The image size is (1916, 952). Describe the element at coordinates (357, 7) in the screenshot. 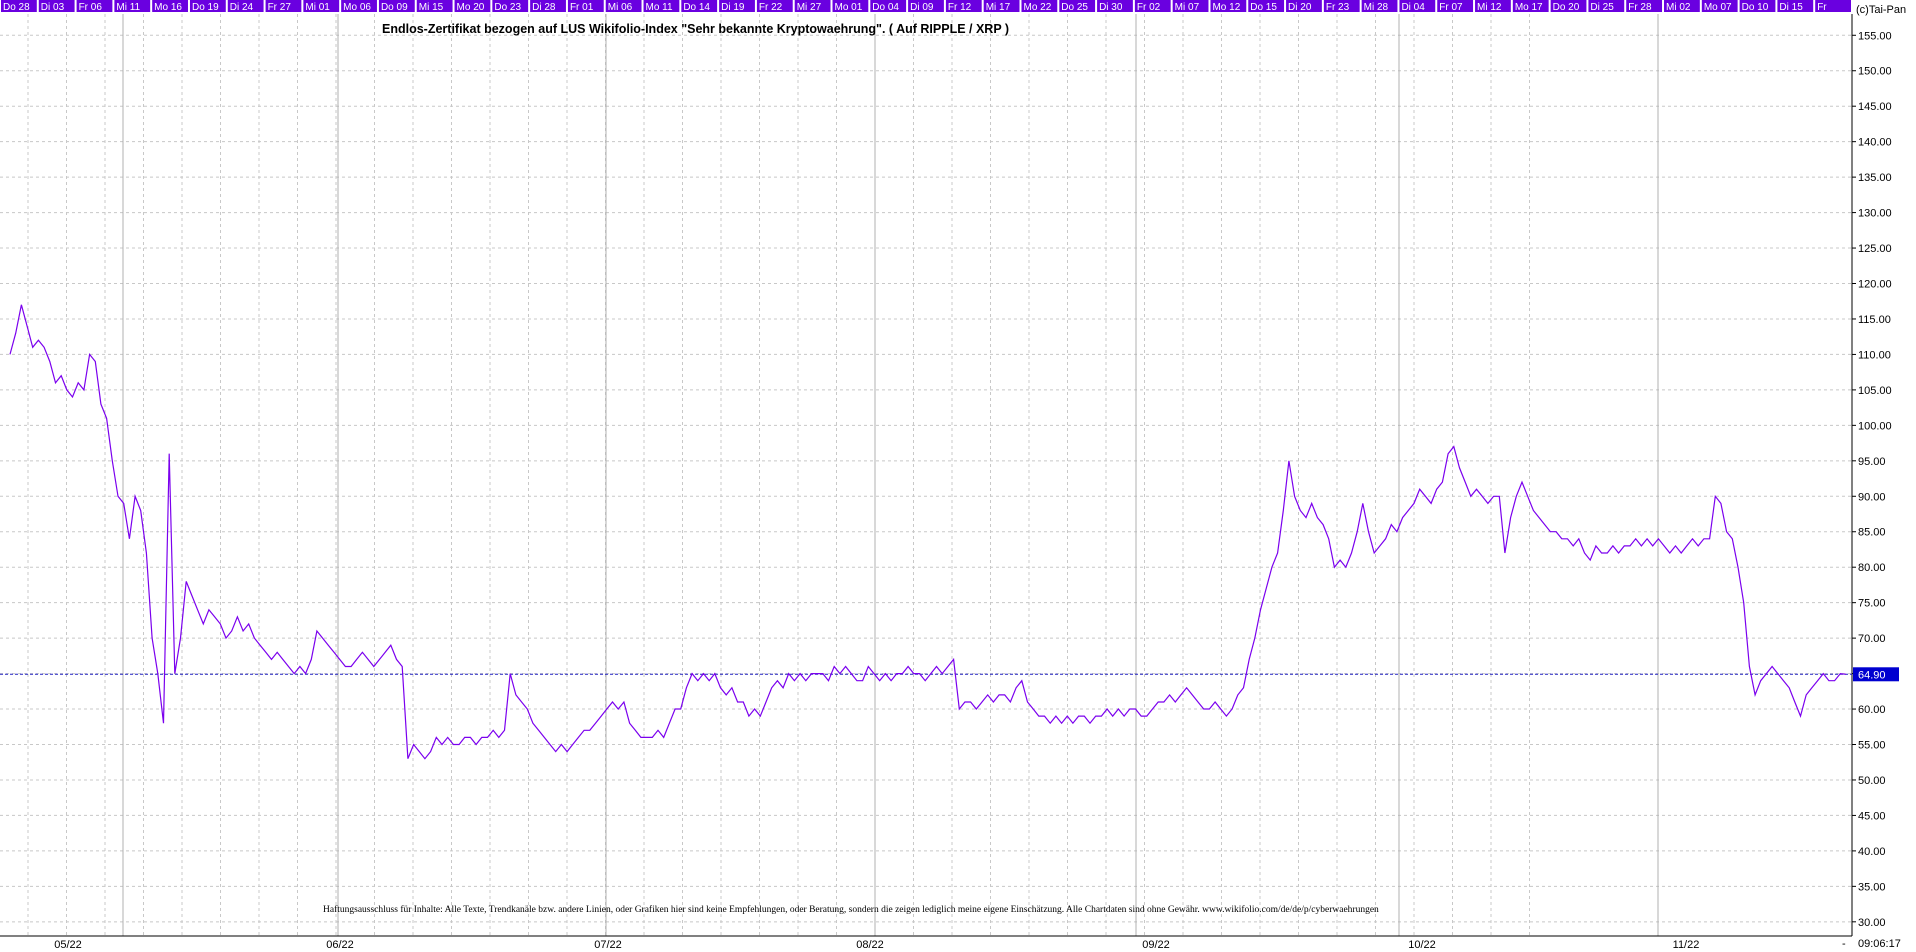

I see `date-label-9: Mo 06` at that location.